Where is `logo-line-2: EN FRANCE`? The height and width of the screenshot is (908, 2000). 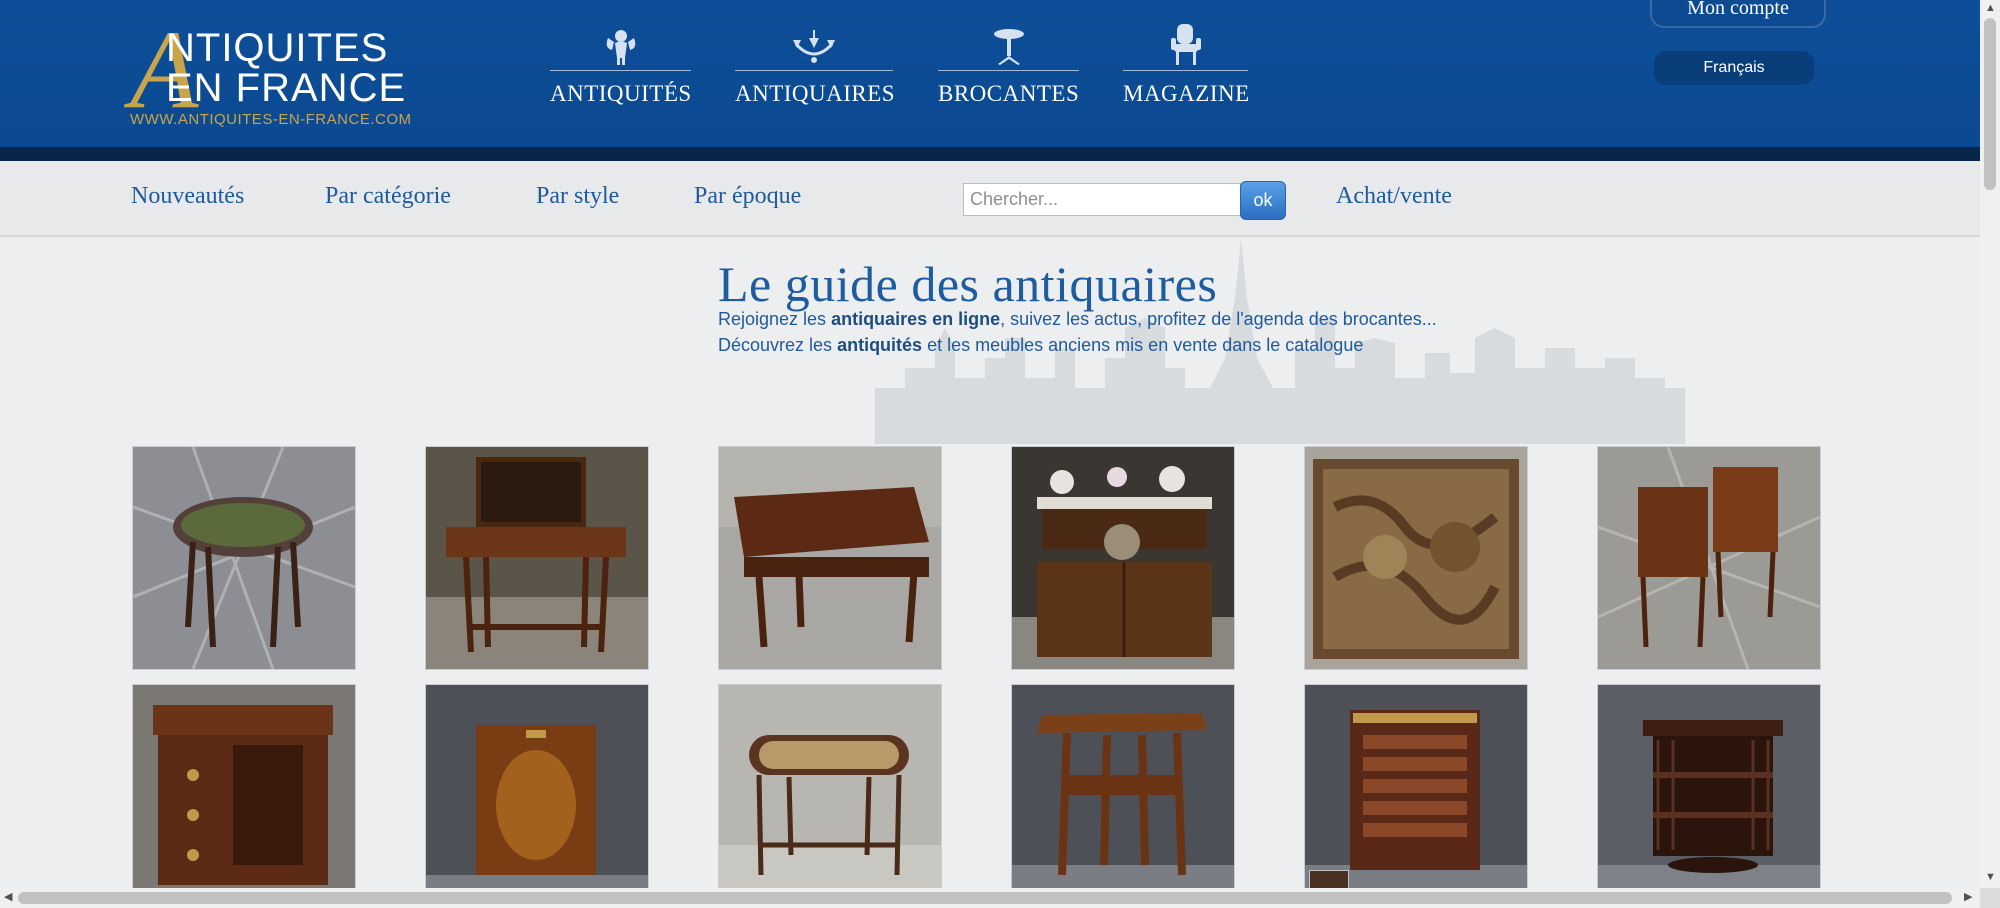
logo-line-2: EN FRANCE is located at coordinates (286, 88).